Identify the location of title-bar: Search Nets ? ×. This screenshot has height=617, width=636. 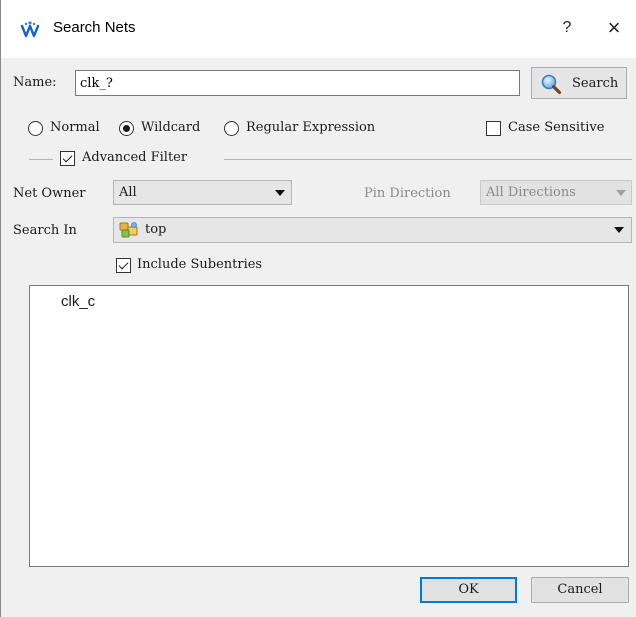
(318, 29).